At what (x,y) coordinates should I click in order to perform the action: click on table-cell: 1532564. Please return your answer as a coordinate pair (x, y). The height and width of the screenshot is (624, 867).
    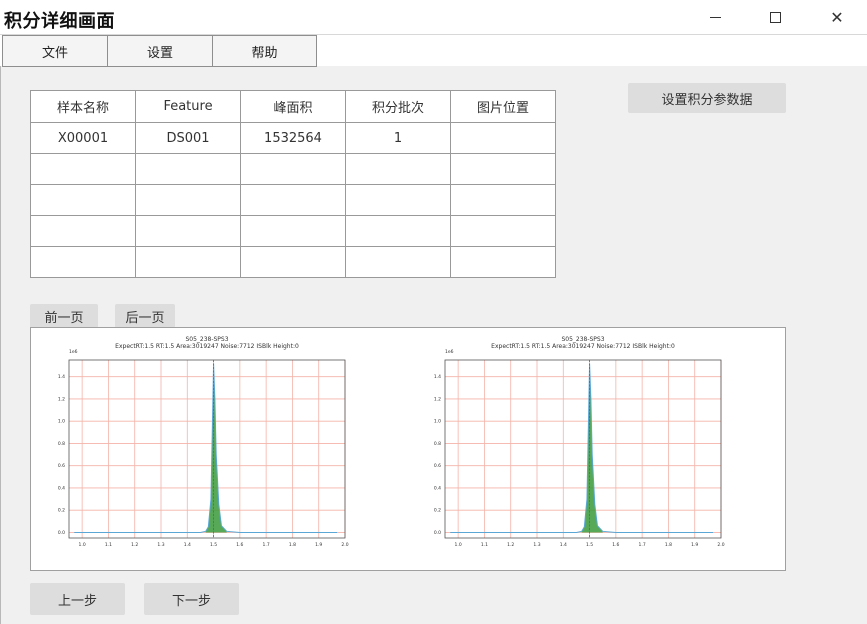
    Looking at the image, I should click on (293, 138).